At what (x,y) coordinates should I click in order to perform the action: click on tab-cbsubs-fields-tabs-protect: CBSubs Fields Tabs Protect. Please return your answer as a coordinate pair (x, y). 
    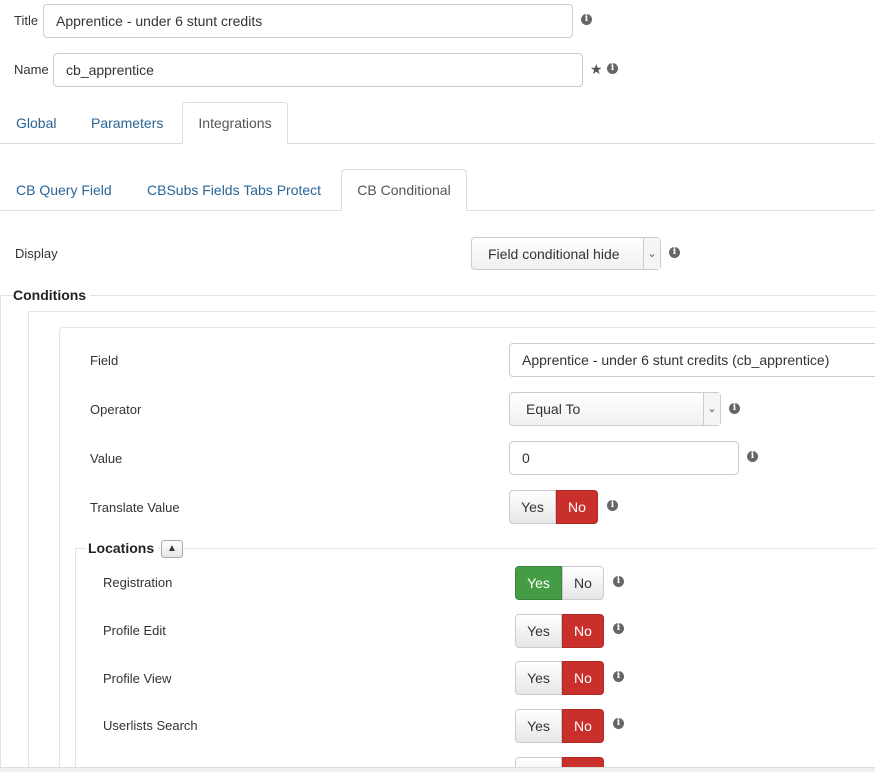
    Looking at the image, I should click on (234, 190).